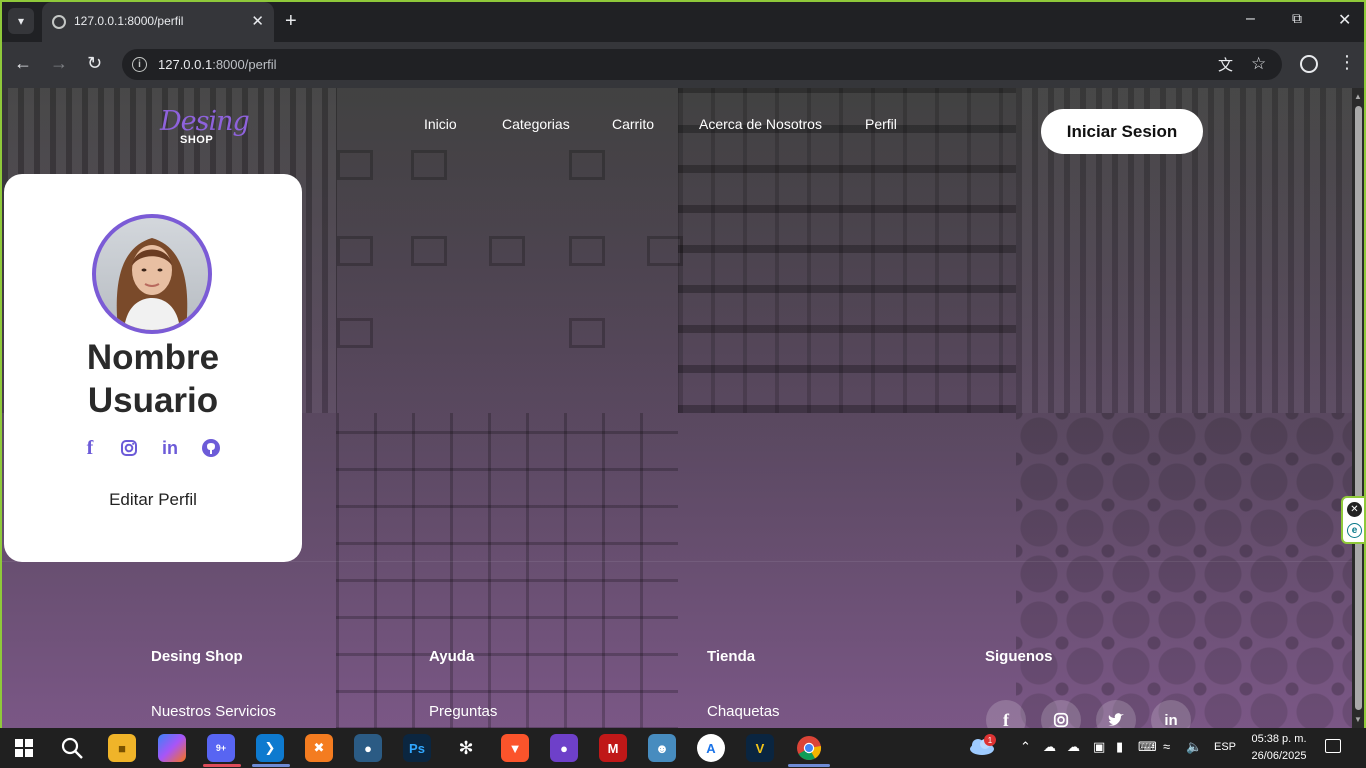 This screenshot has width=1366, height=768. I want to click on github-icon, so click(211, 448).